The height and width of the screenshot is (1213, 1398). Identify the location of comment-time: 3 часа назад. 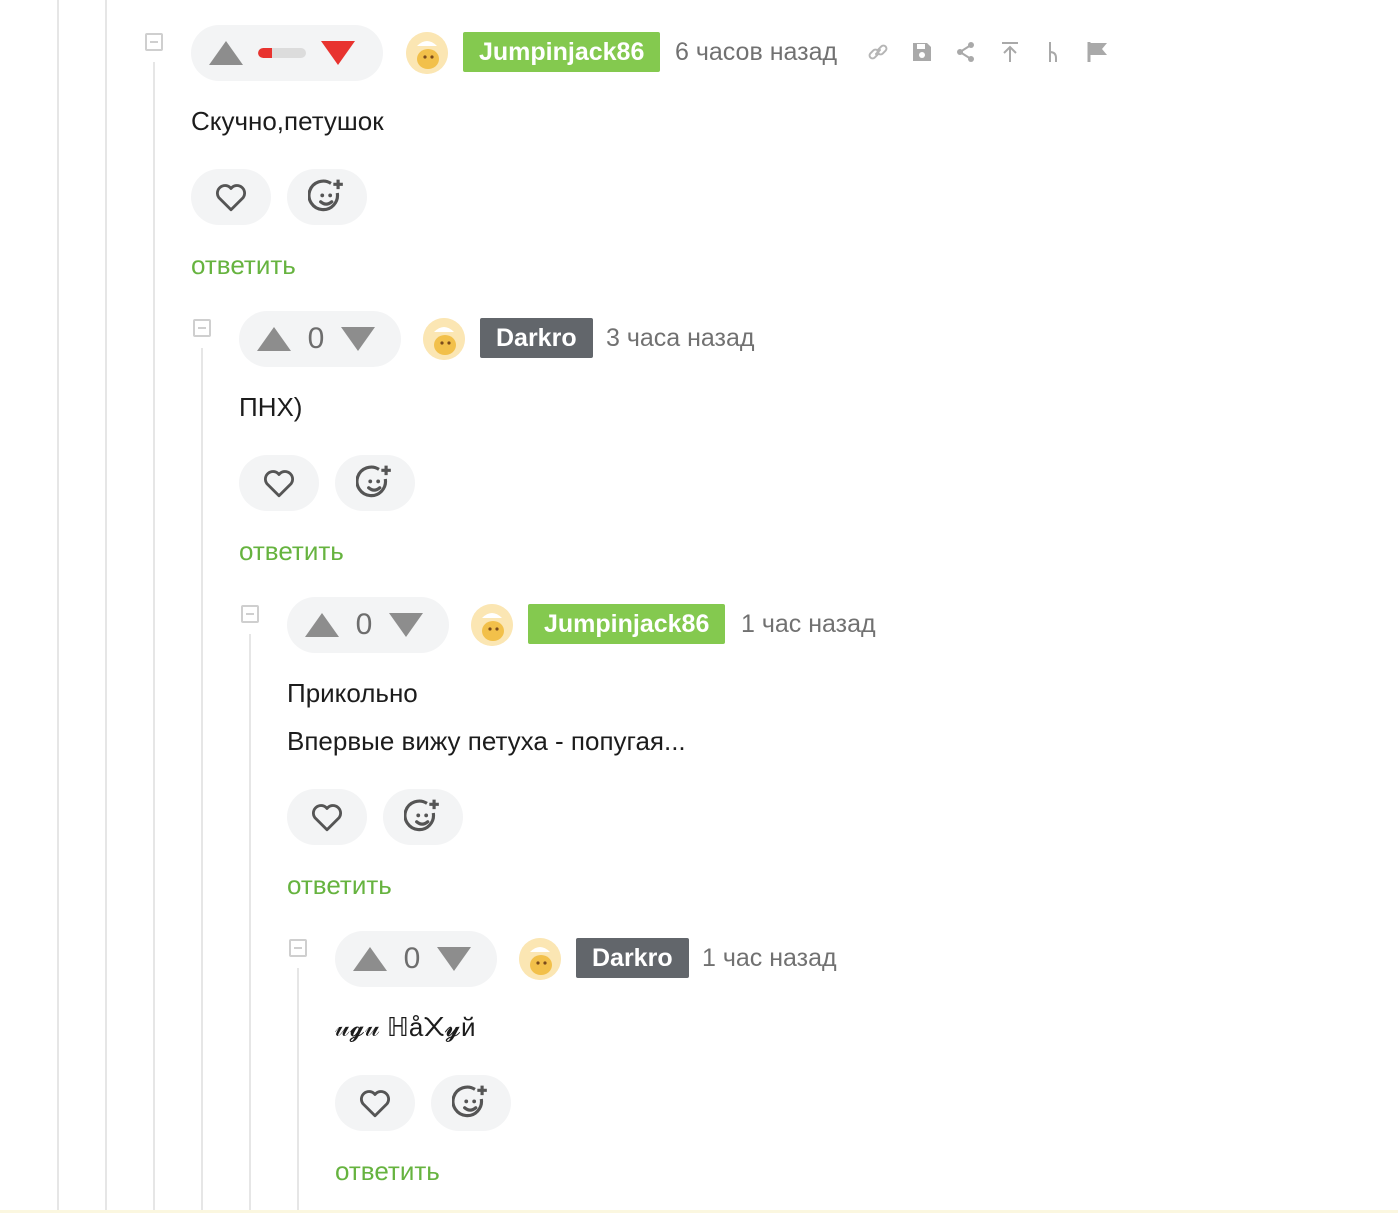
(680, 338).